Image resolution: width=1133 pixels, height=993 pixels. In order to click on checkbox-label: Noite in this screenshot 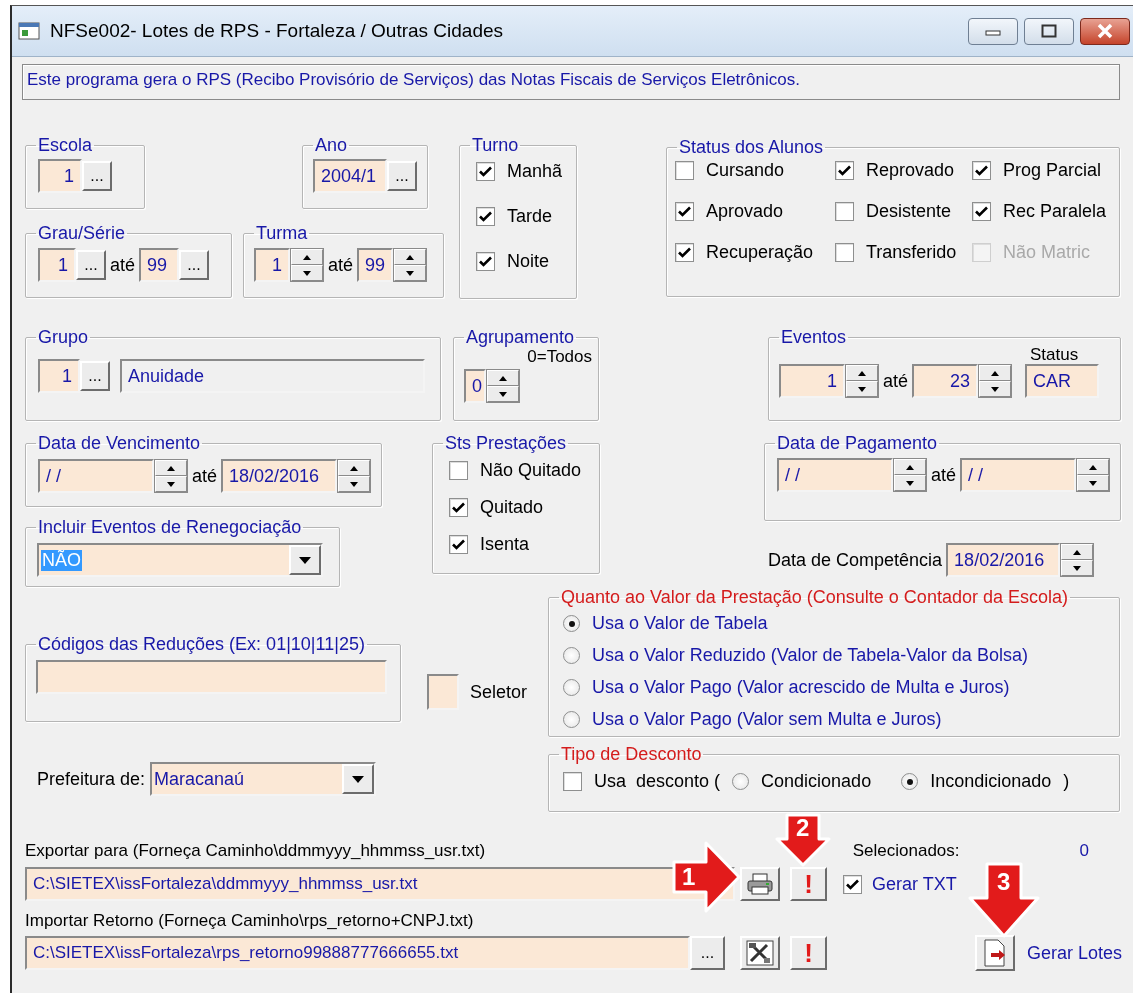, I will do `click(528, 261)`.